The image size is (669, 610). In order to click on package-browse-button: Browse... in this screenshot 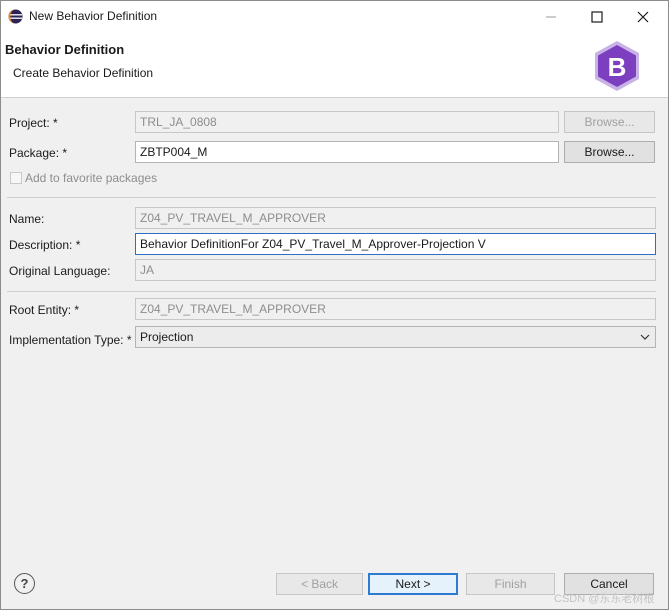, I will do `click(609, 152)`.